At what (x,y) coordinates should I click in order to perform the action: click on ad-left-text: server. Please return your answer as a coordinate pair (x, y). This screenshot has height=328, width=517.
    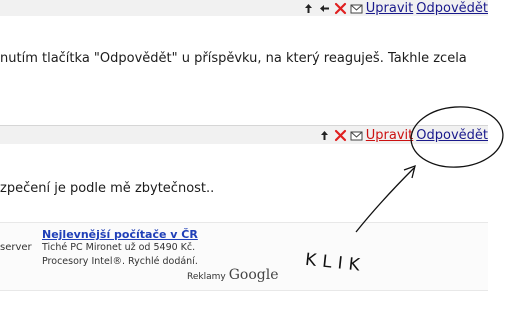
    Looking at the image, I should click on (16, 247).